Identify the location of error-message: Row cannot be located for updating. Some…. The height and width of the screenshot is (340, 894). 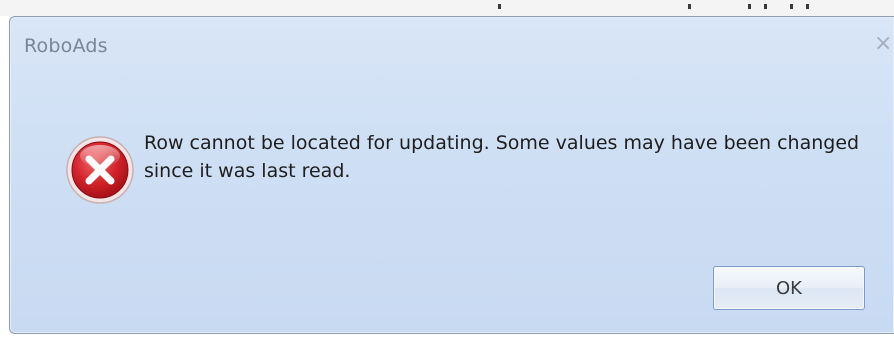
(502, 157).